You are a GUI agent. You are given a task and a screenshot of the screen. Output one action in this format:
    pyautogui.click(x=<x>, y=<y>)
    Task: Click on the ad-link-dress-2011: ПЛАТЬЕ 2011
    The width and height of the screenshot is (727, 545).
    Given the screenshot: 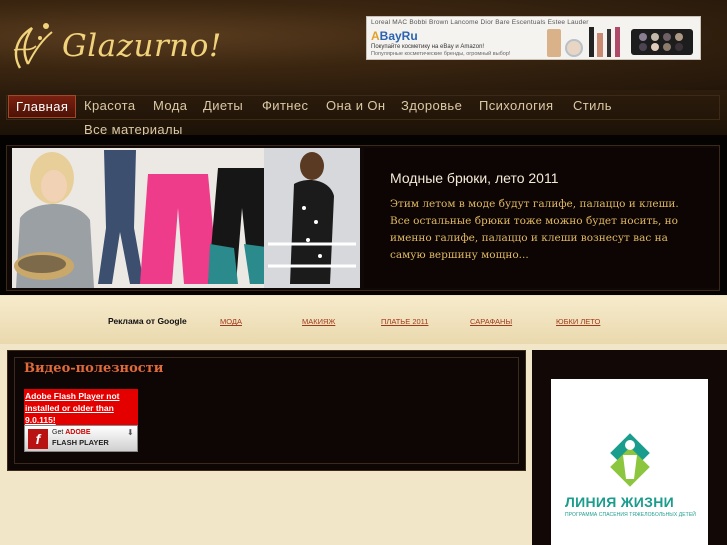 What is the action you would take?
    pyautogui.click(x=404, y=321)
    